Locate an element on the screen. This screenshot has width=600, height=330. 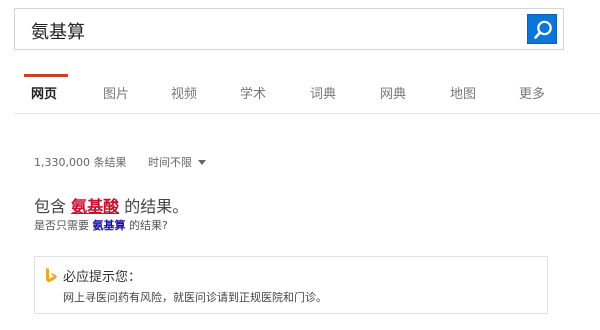
tab-web: 网页 is located at coordinates (44, 92).